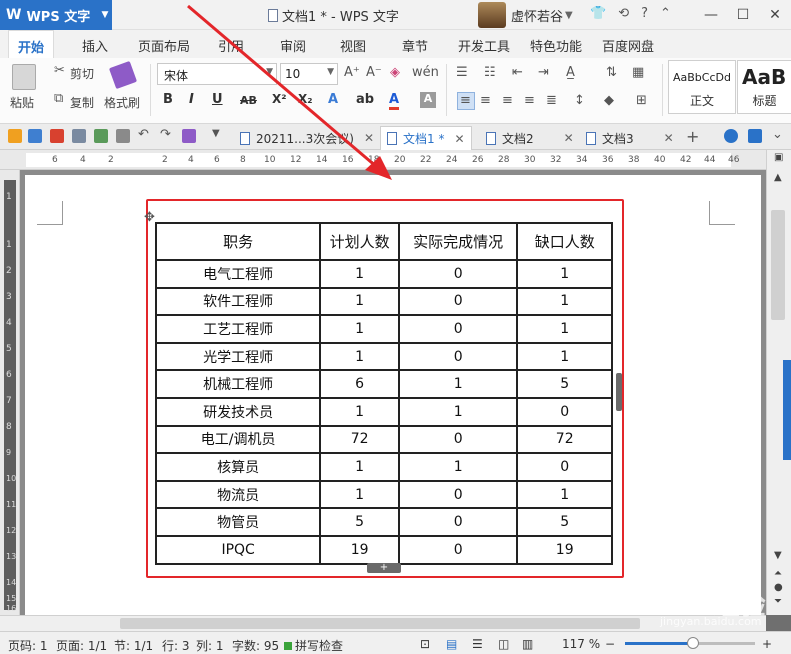 The width and height of the screenshot is (791, 654). Describe the element at coordinates (428, 100) in the screenshot. I see `char-shading-icon: A` at that location.